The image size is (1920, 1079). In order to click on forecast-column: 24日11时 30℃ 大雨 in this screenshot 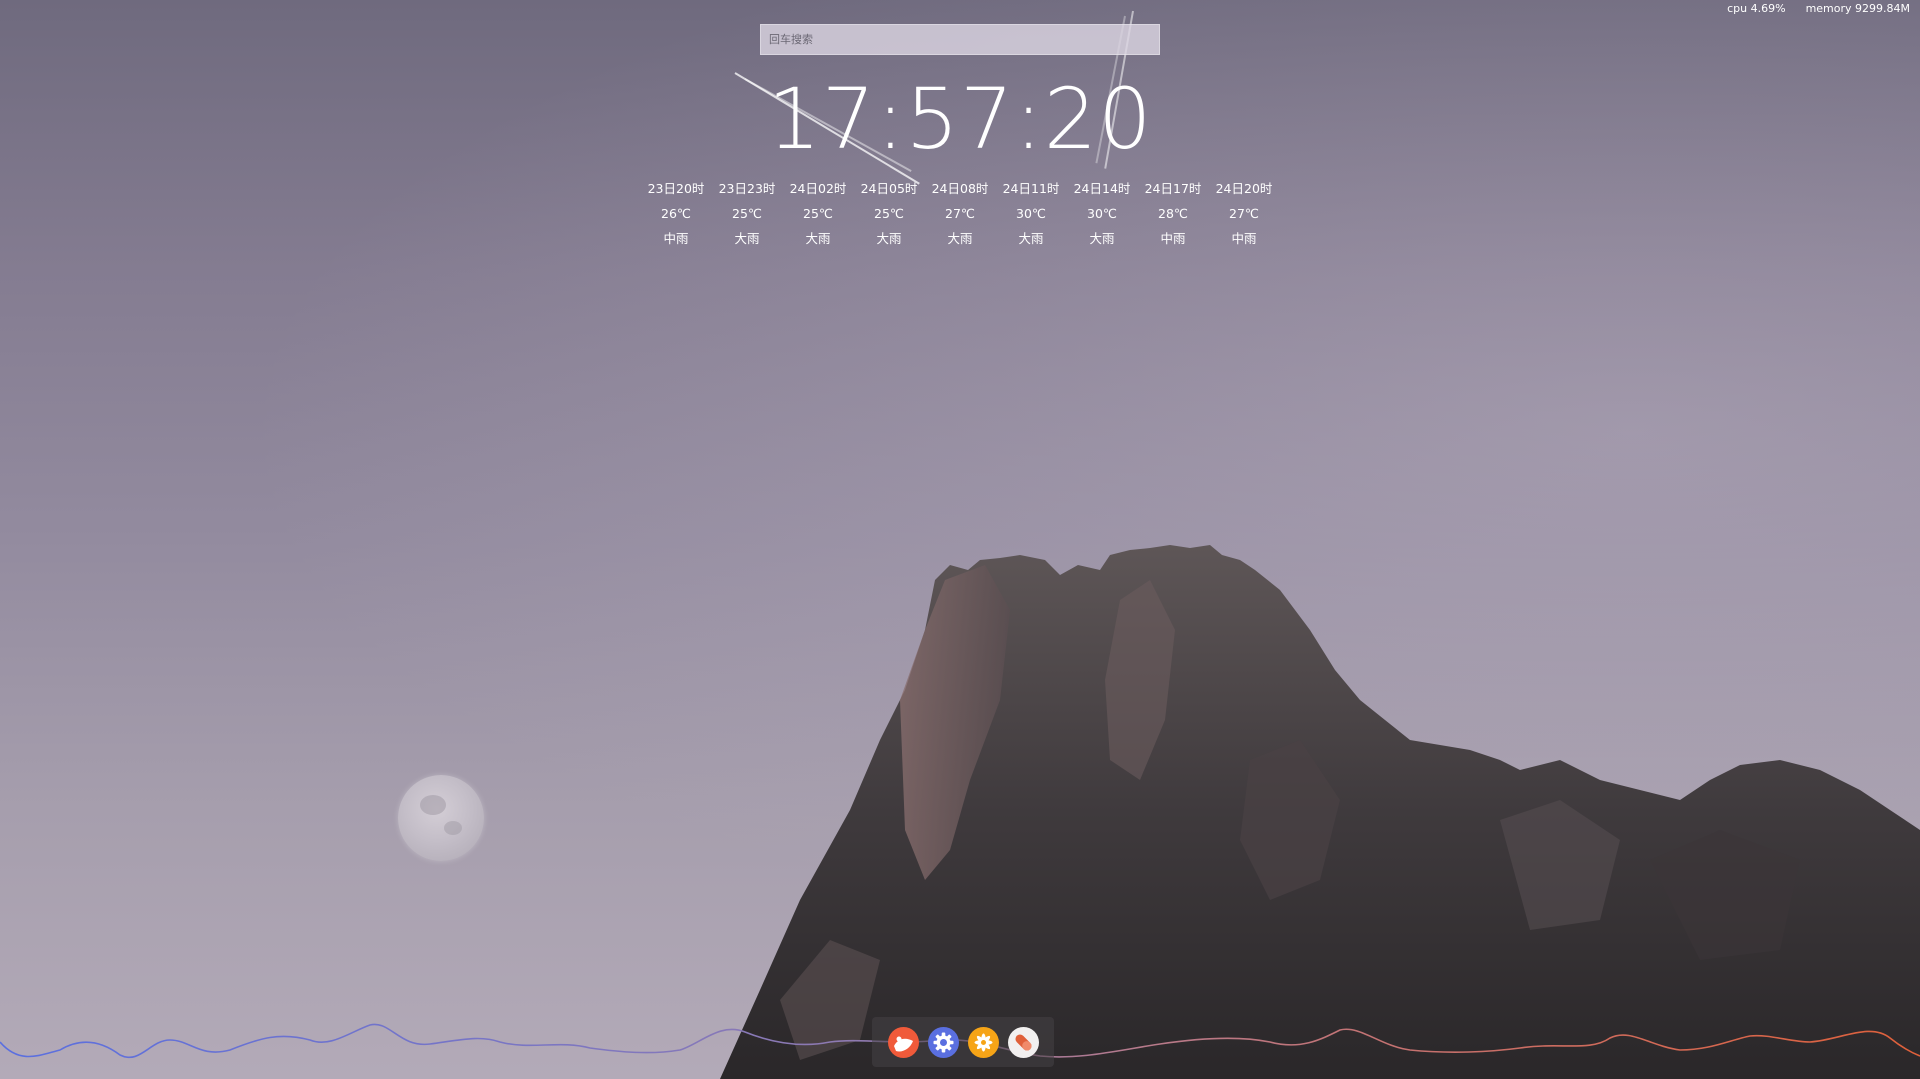, I will do `click(1031, 213)`.